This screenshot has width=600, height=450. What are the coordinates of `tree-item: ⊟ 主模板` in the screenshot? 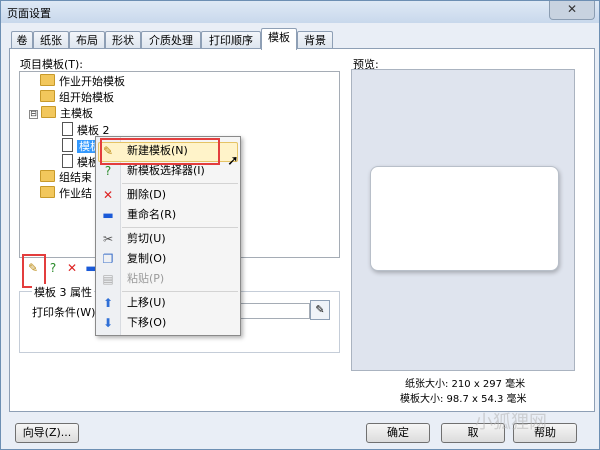 It's located at (179, 114).